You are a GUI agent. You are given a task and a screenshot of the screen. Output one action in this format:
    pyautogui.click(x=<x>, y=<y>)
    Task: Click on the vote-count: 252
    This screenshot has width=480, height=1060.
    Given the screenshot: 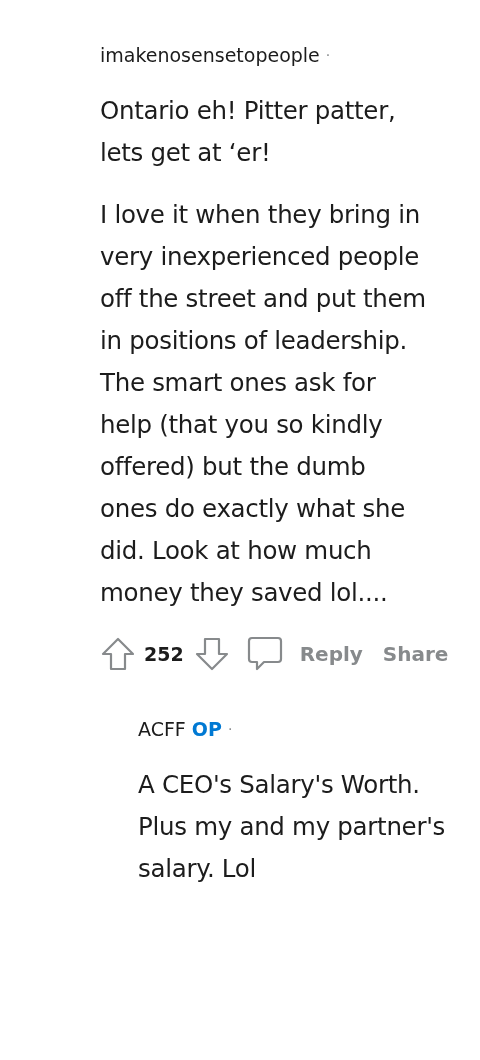 What is the action you would take?
    pyautogui.click(x=164, y=654)
    